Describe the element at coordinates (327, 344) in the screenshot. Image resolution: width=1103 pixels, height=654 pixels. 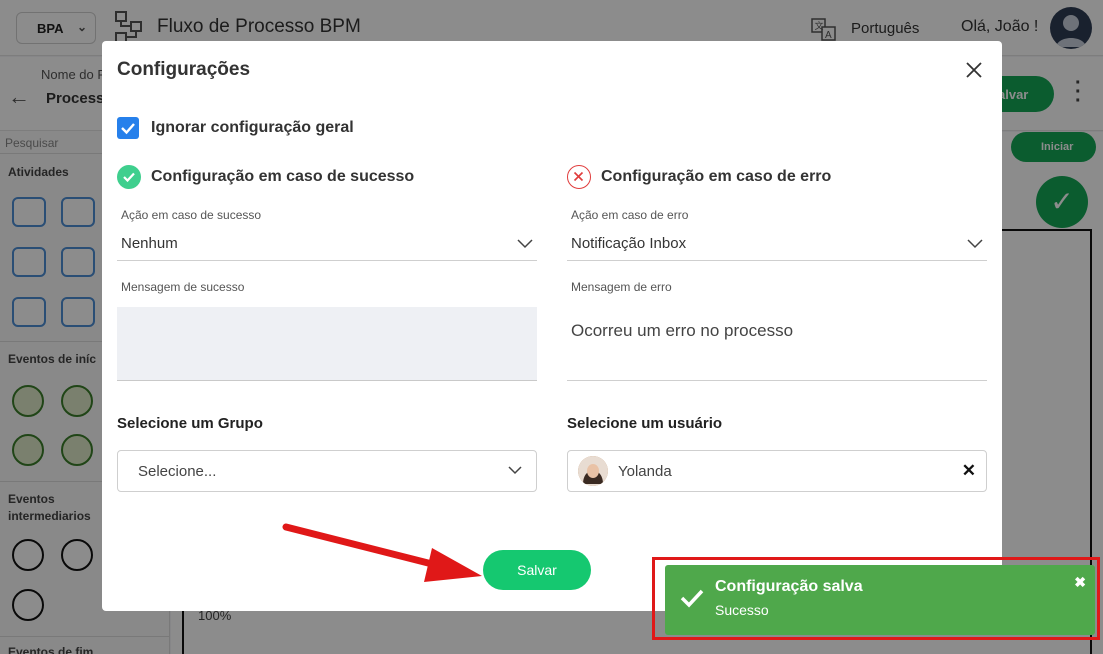
I see `success-message-textarea` at that location.